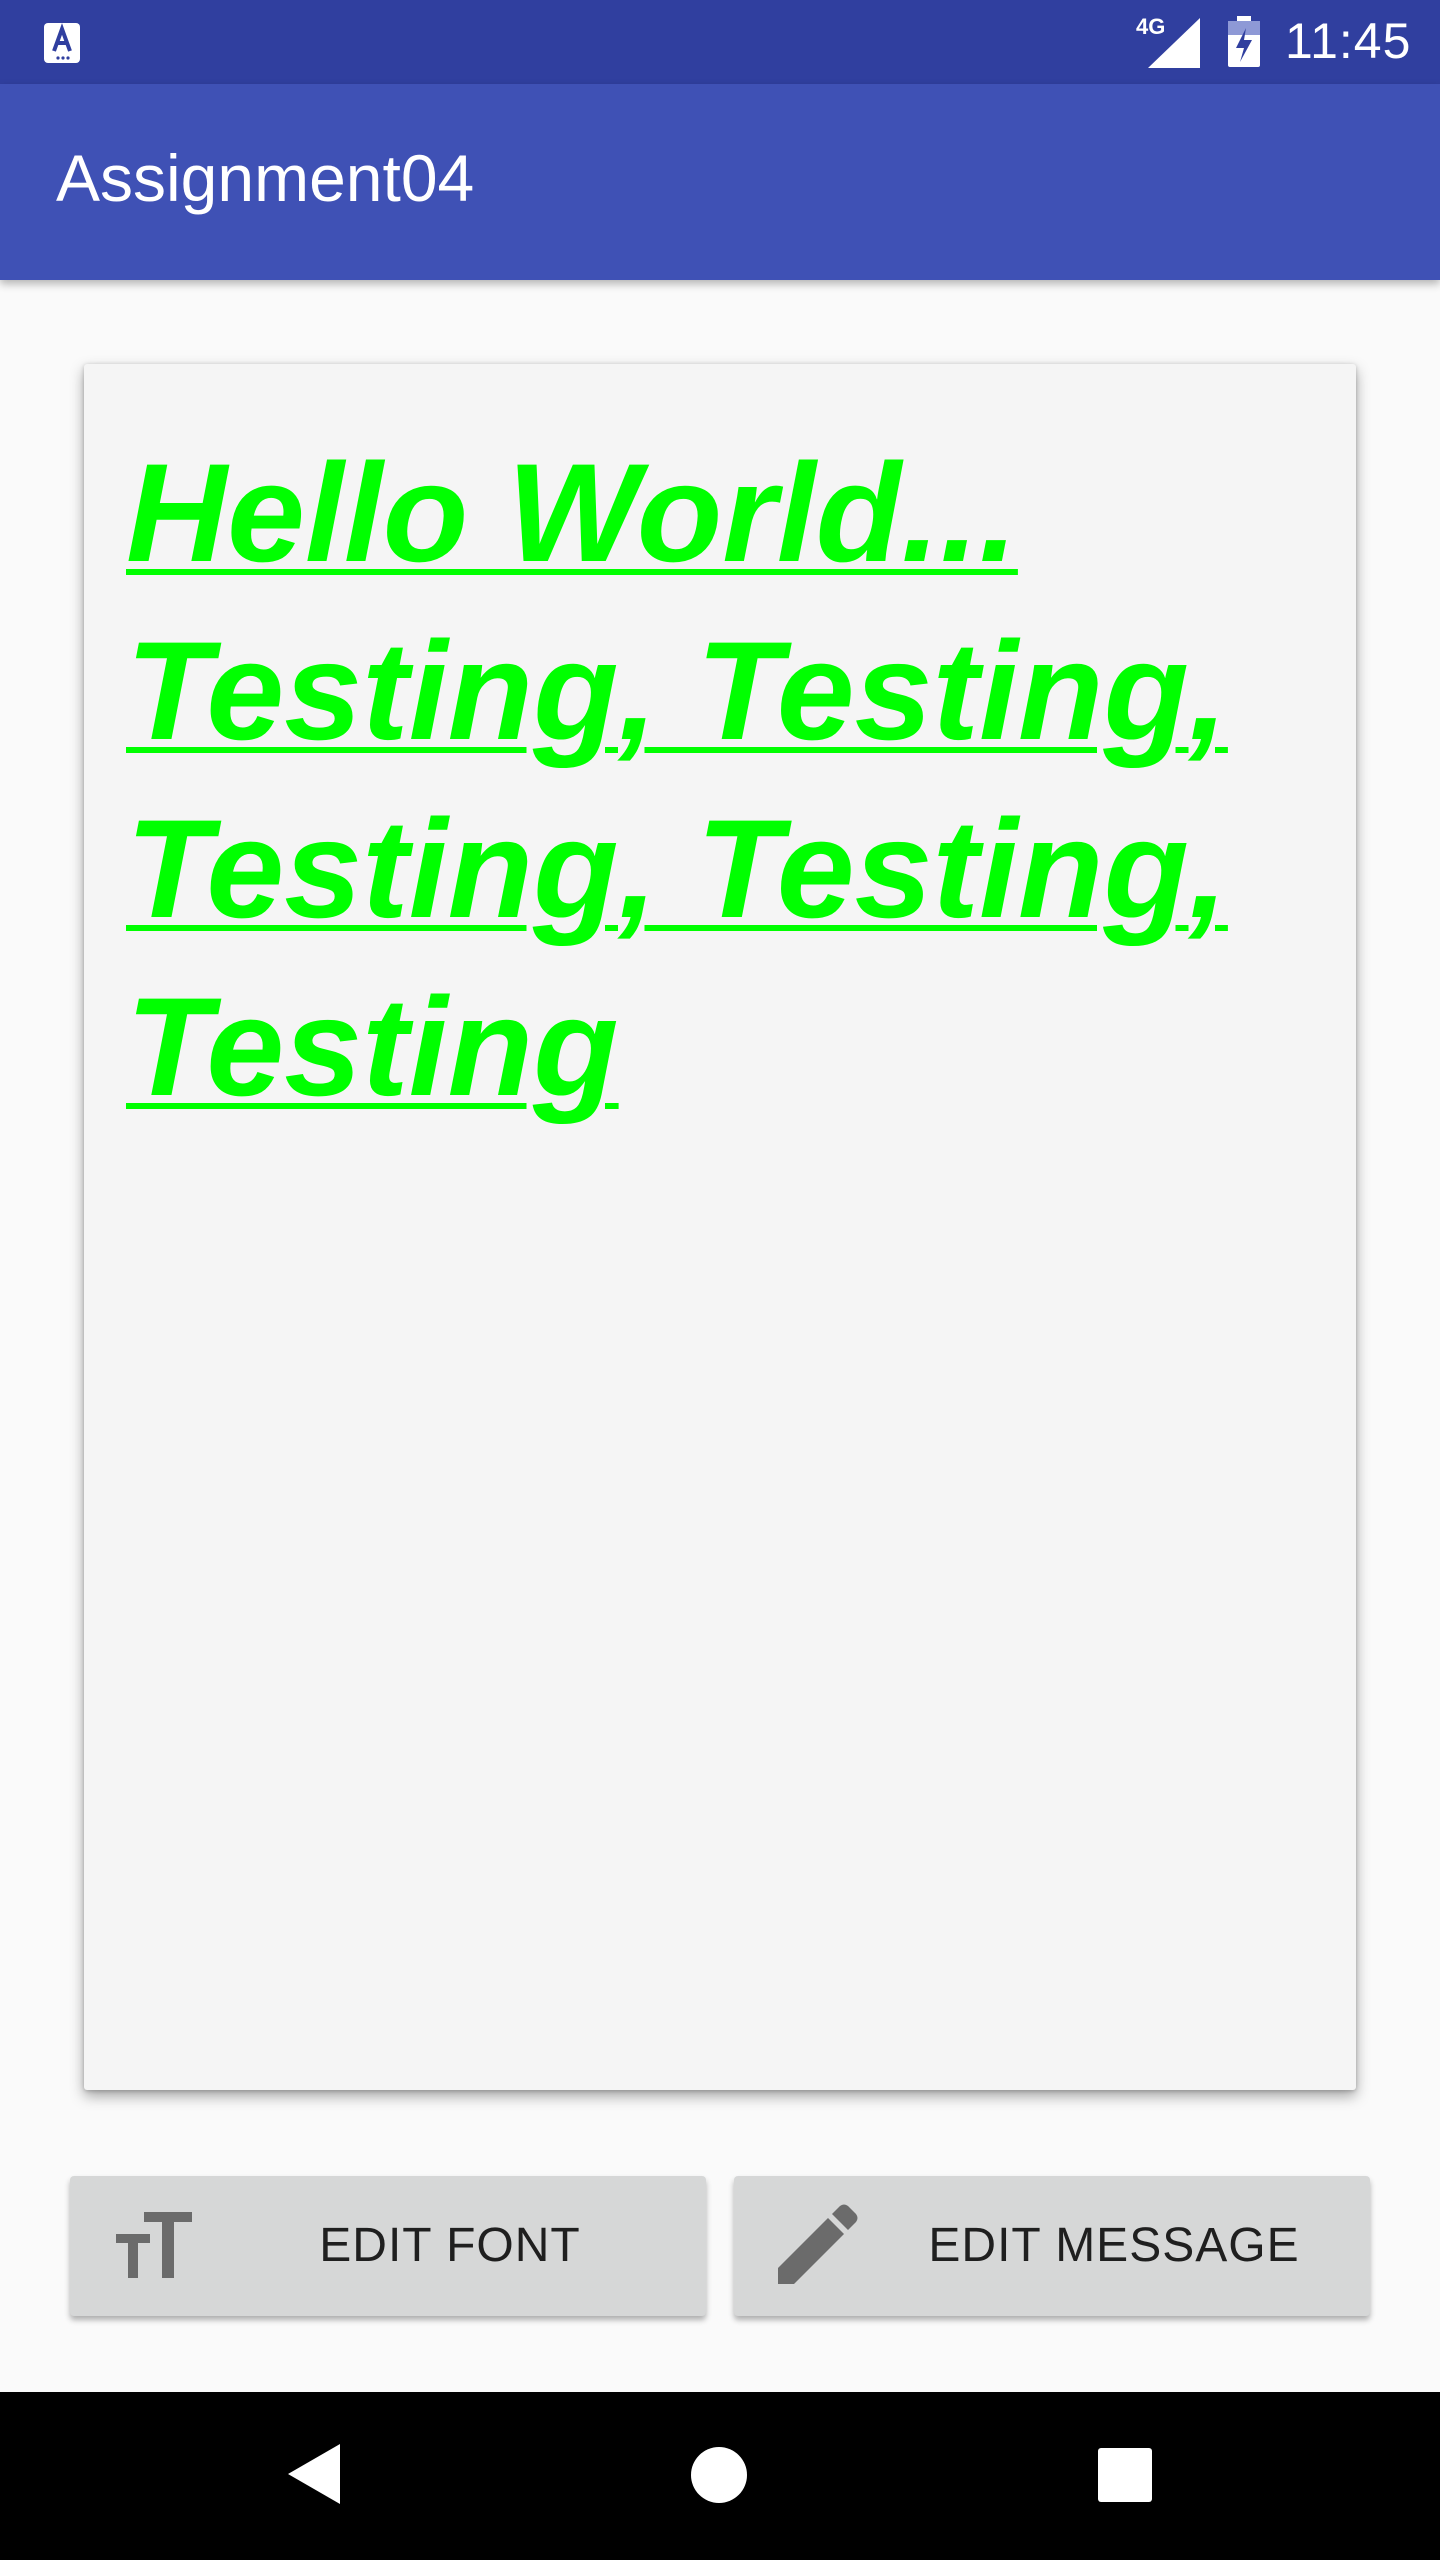  What do you see at coordinates (265, 178) in the screenshot?
I see `app-title: Assignment04` at bounding box center [265, 178].